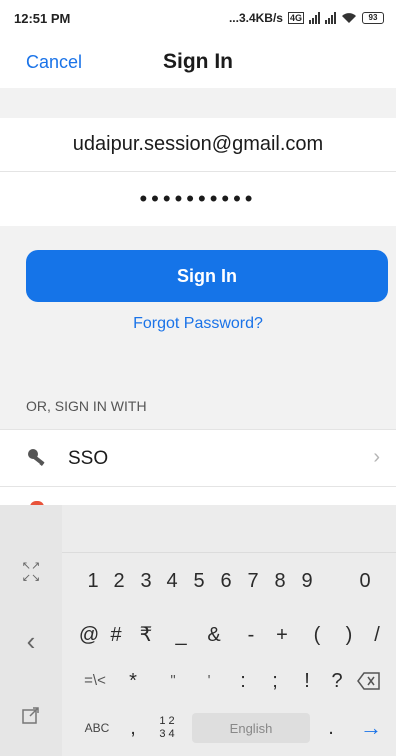 This screenshot has height=756, width=396. I want to click on key: !, so click(307, 681).